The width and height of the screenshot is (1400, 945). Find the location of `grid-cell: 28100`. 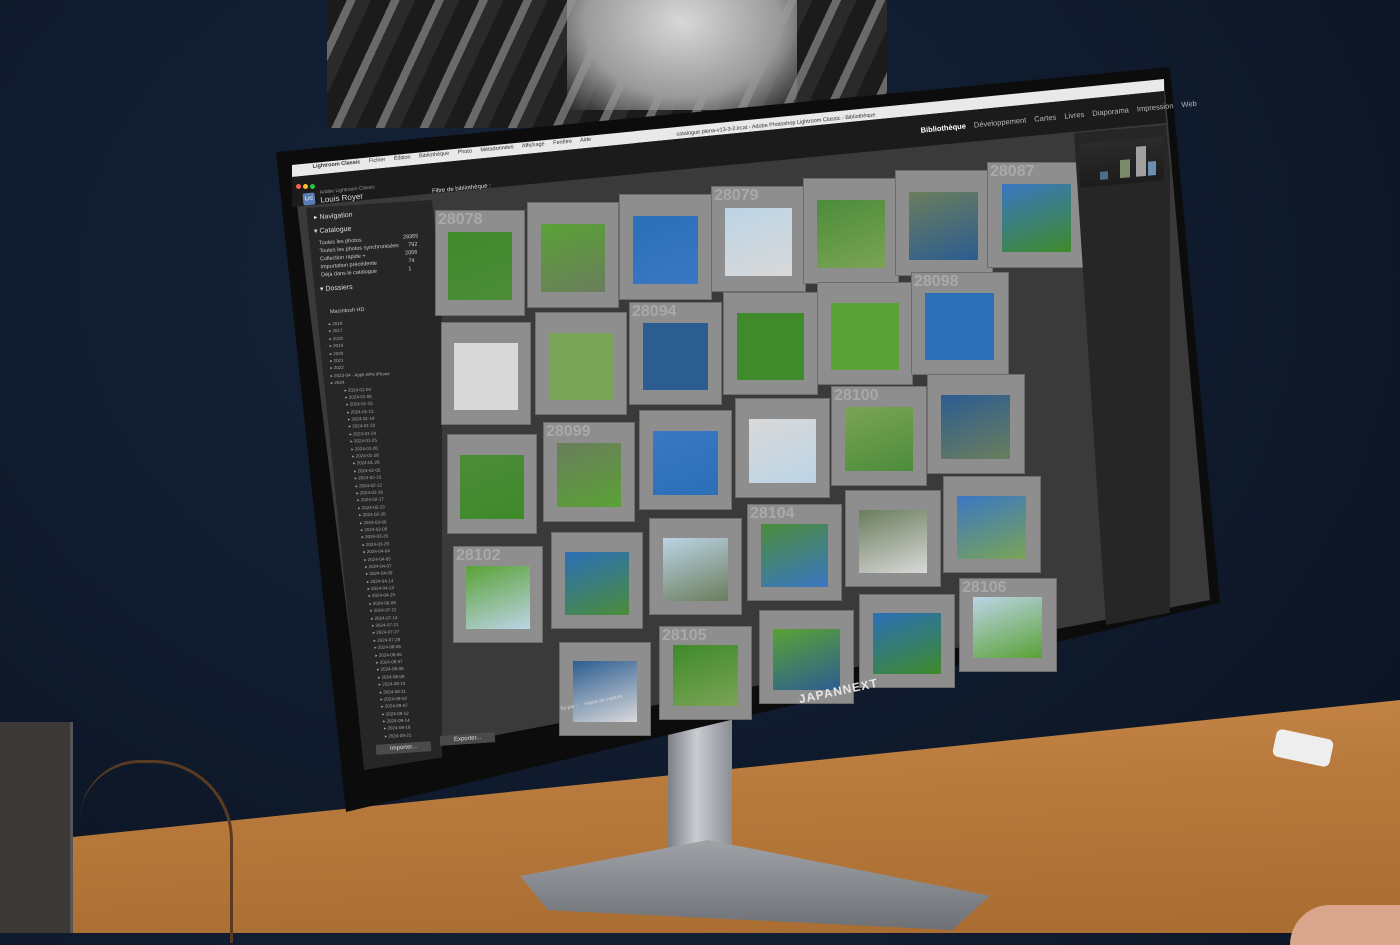

grid-cell: 28100 is located at coordinates (879, 436).